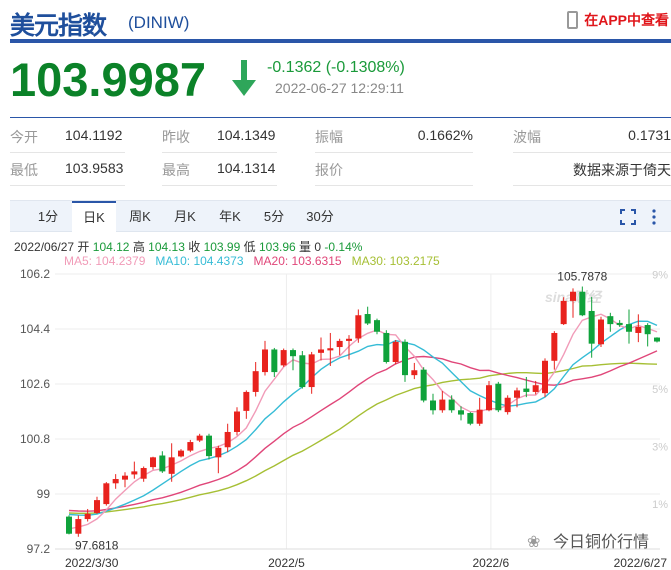 This screenshot has width=671, height=570. I want to click on info-volume: 0, so click(318, 247).